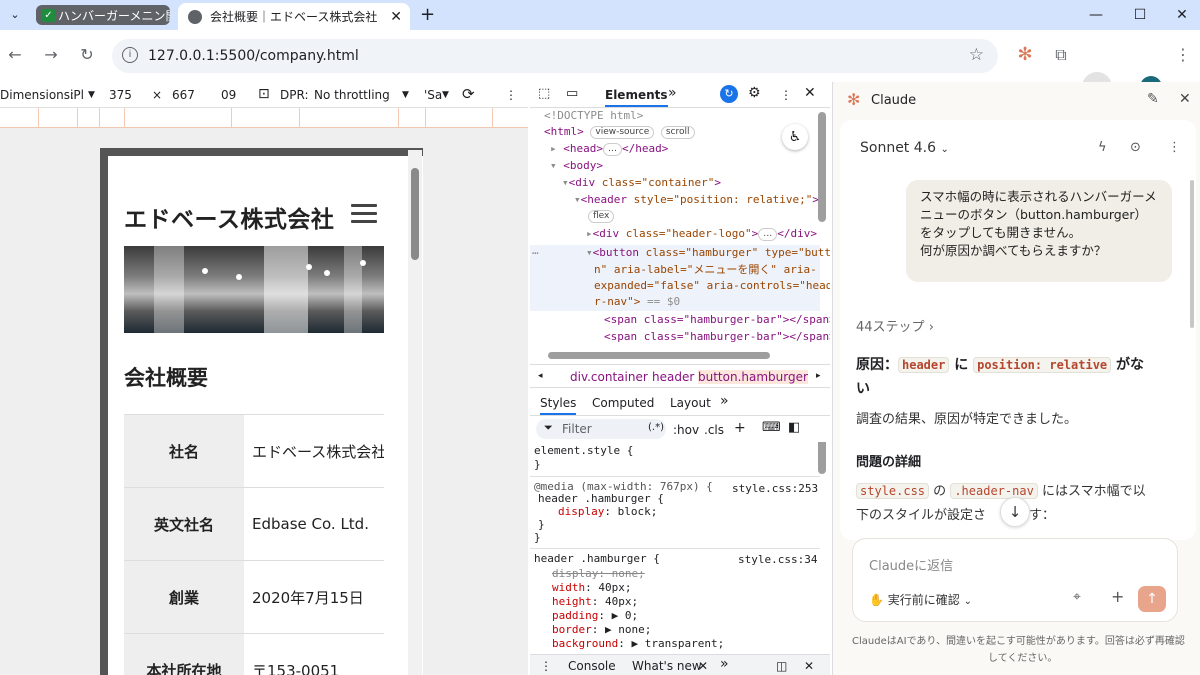  What do you see at coordinates (592, 588) in the screenshot?
I see `width-prop: width: 40px;` at bounding box center [592, 588].